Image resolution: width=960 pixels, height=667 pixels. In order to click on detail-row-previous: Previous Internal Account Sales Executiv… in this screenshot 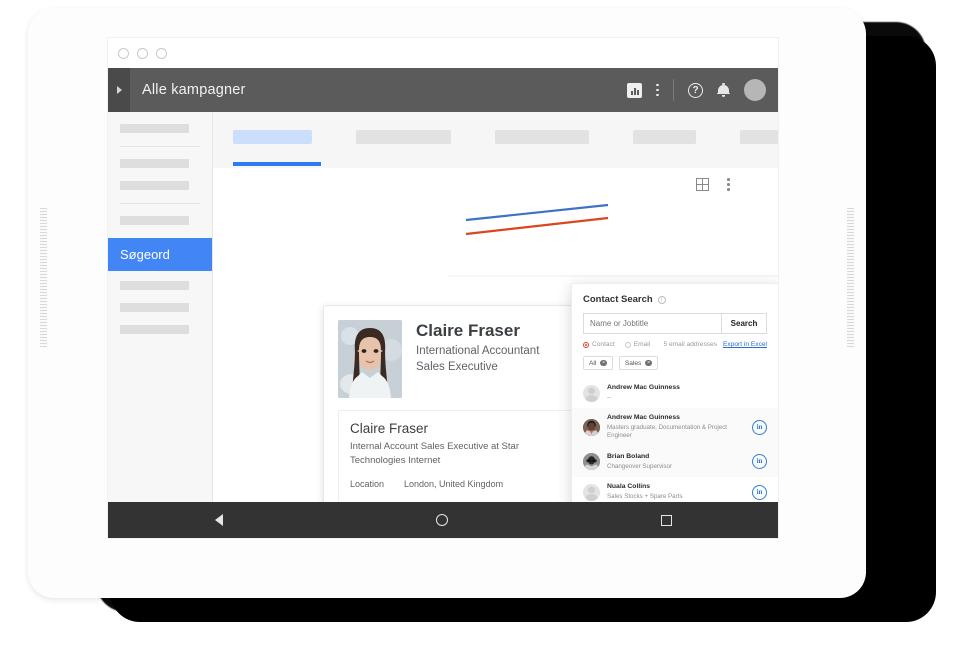, I will do `click(460, 501)`.